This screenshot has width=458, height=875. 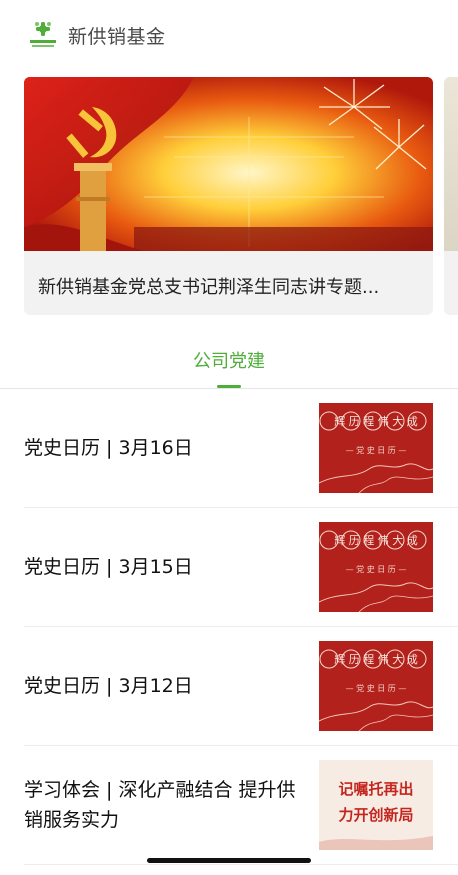 What do you see at coordinates (160, 805) in the screenshot?
I see `article-title: 学习体会 | 深化产融结合 提升供销服务实力` at bounding box center [160, 805].